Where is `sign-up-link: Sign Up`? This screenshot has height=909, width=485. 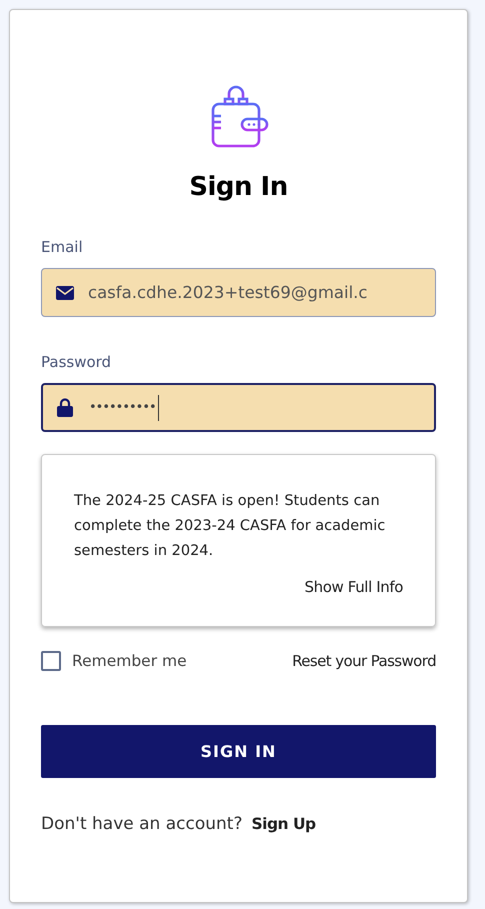 sign-up-link: Sign Up is located at coordinates (283, 824).